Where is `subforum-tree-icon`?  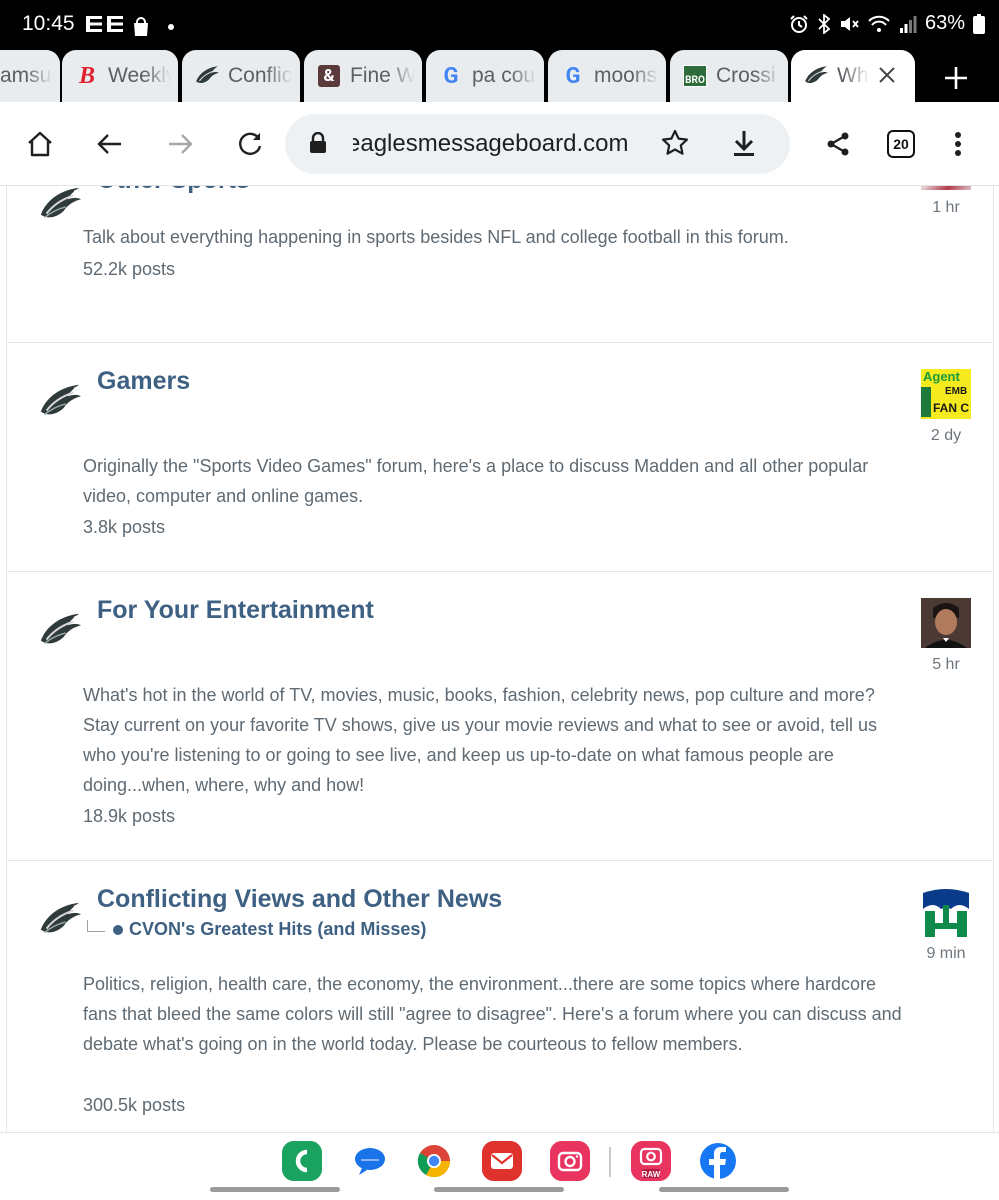
subforum-tree-icon is located at coordinates (96, 925).